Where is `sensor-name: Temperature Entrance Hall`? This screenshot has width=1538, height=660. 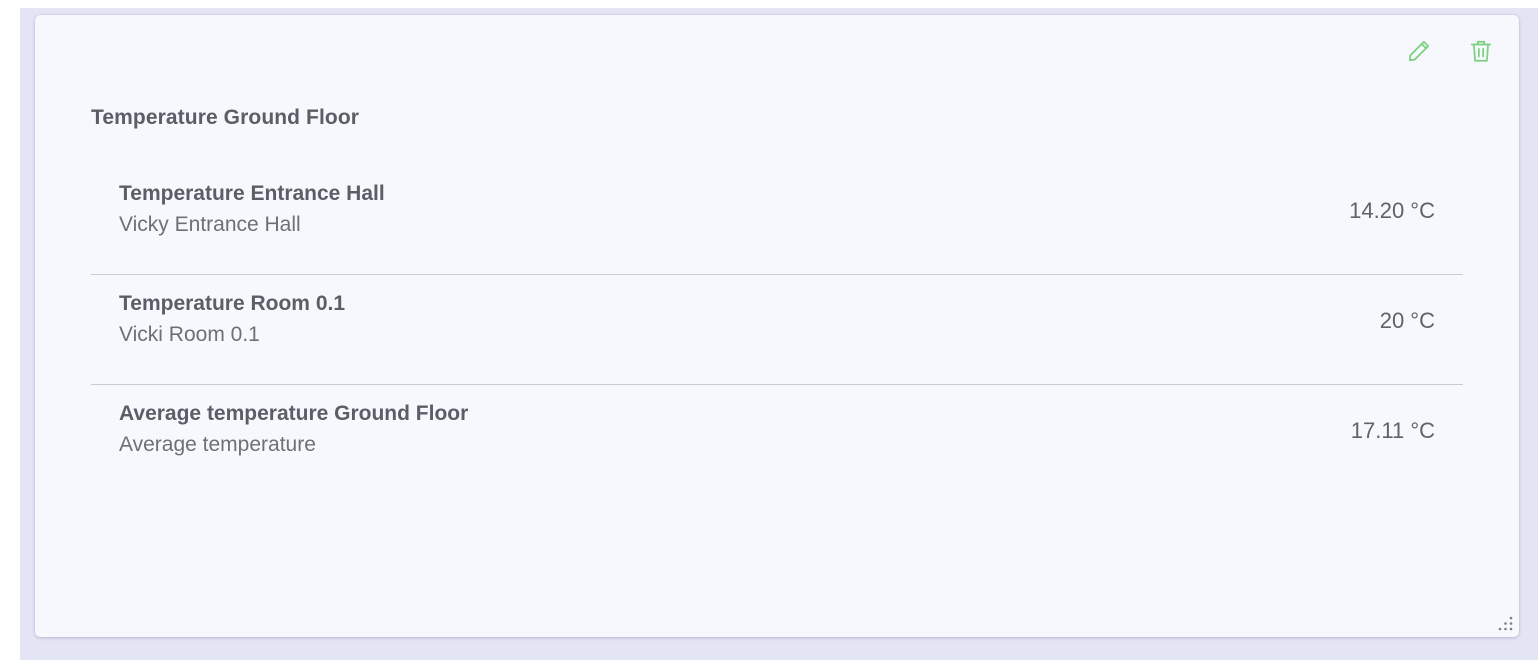 sensor-name: Temperature Entrance Hall is located at coordinates (252, 193).